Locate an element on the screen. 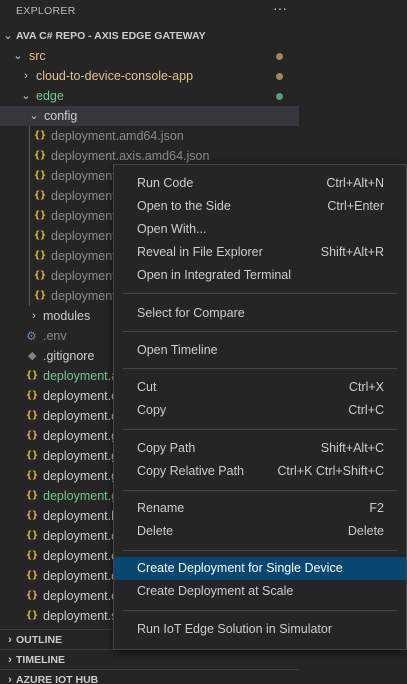  menu-item-create-deployment-single: Create Deployment for Single Device is located at coordinates (260, 568).